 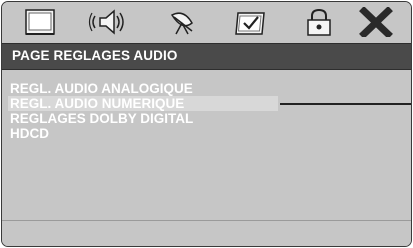 What do you see at coordinates (182, 22) in the screenshot?
I see `video-setup-icon` at bounding box center [182, 22].